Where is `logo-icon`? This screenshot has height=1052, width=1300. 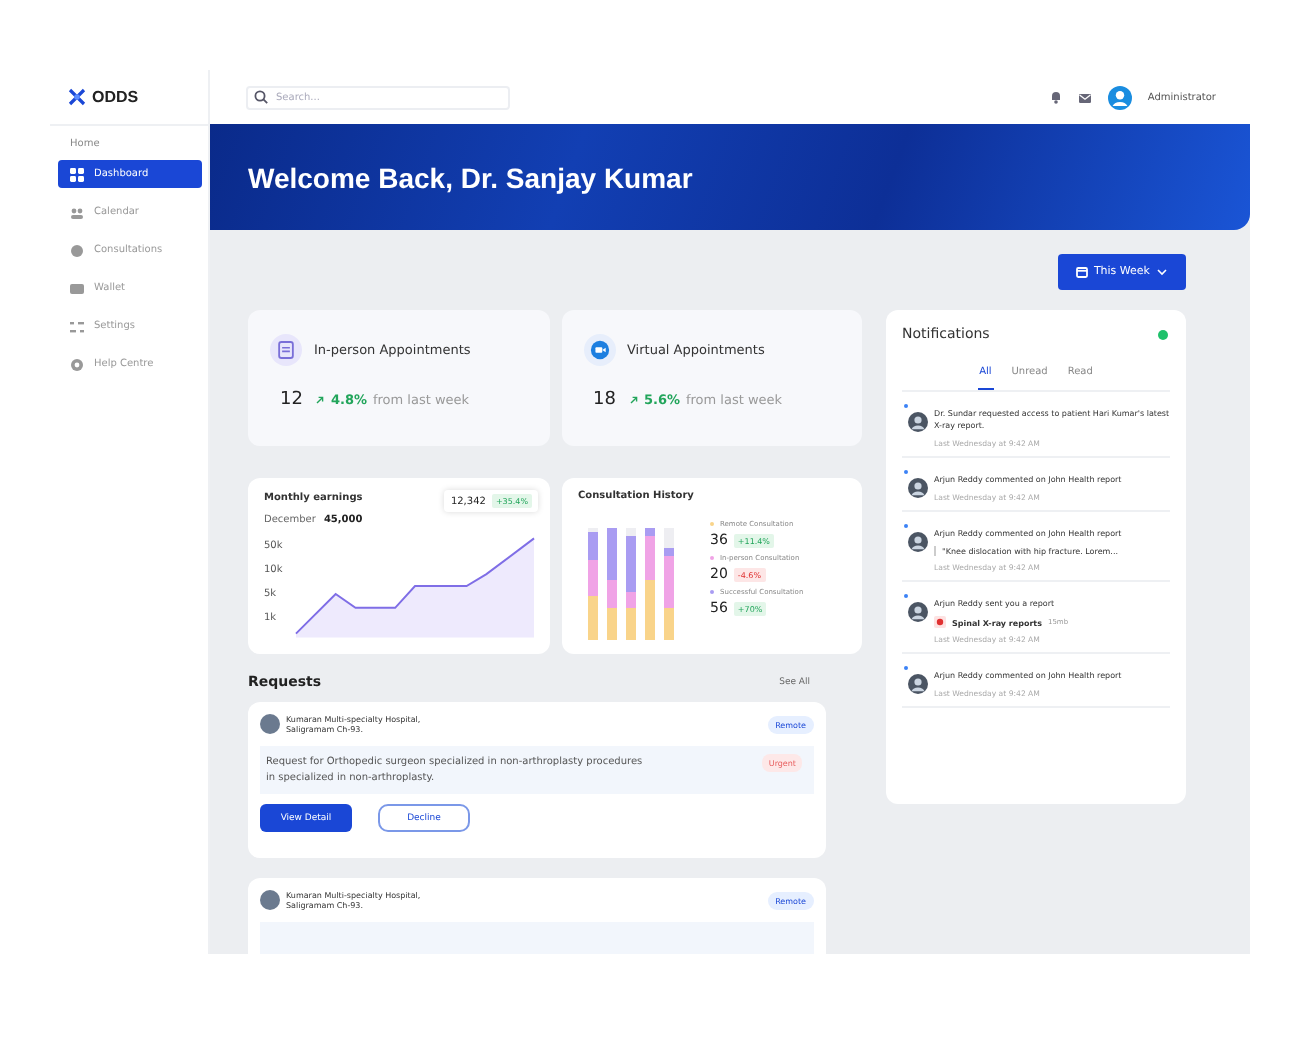 logo-icon is located at coordinates (77, 97).